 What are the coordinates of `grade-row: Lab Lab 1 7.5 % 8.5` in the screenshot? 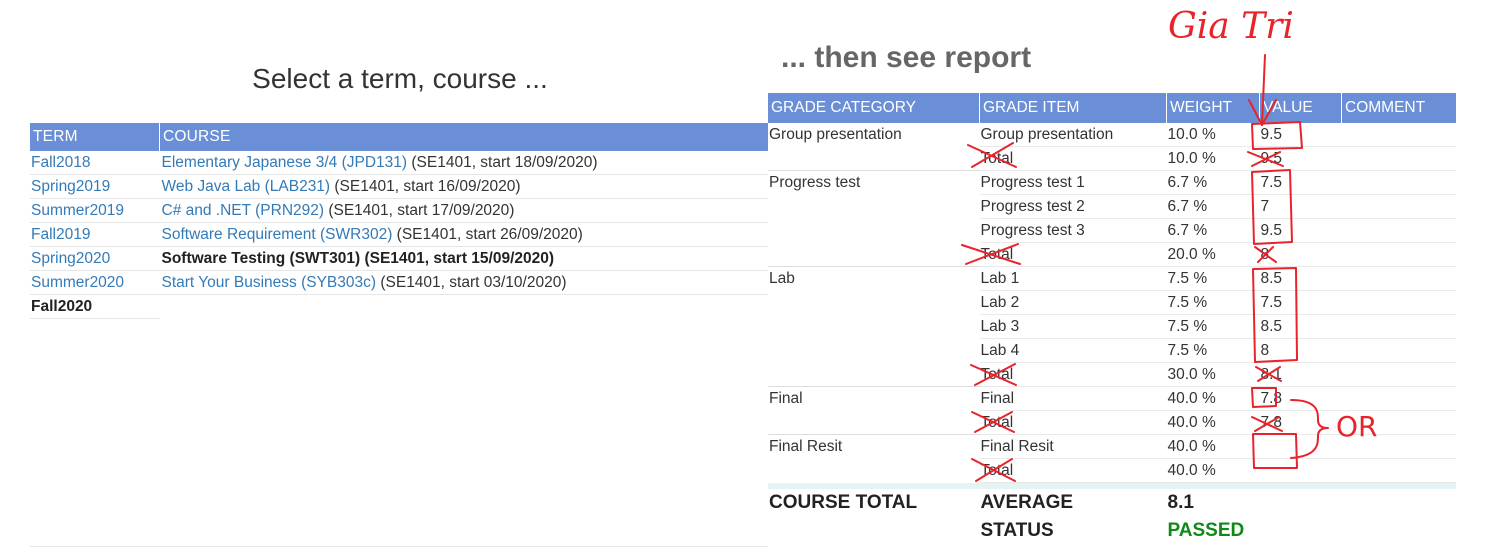 It's located at (1112, 278).